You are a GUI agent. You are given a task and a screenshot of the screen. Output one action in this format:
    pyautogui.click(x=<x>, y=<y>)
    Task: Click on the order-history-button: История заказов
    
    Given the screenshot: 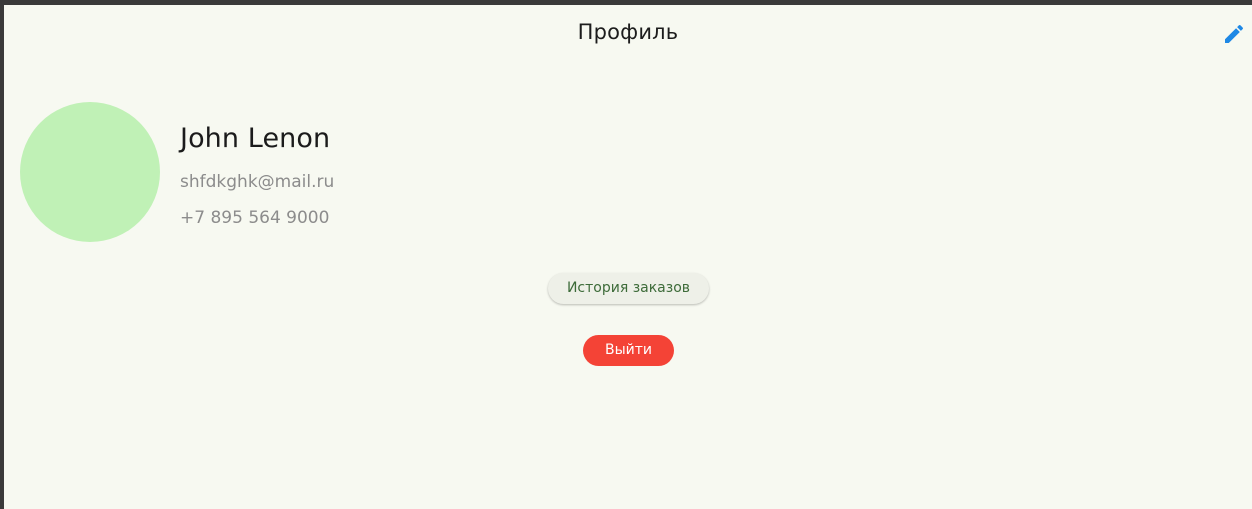 What is the action you would take?
    pyautogui.click(x=628, y=288)
    